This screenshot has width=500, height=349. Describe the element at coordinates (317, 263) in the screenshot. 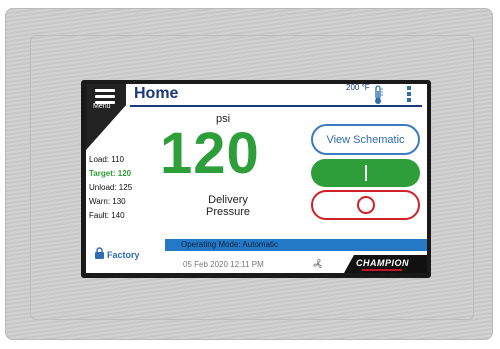

I see `fan-icon` at that location.